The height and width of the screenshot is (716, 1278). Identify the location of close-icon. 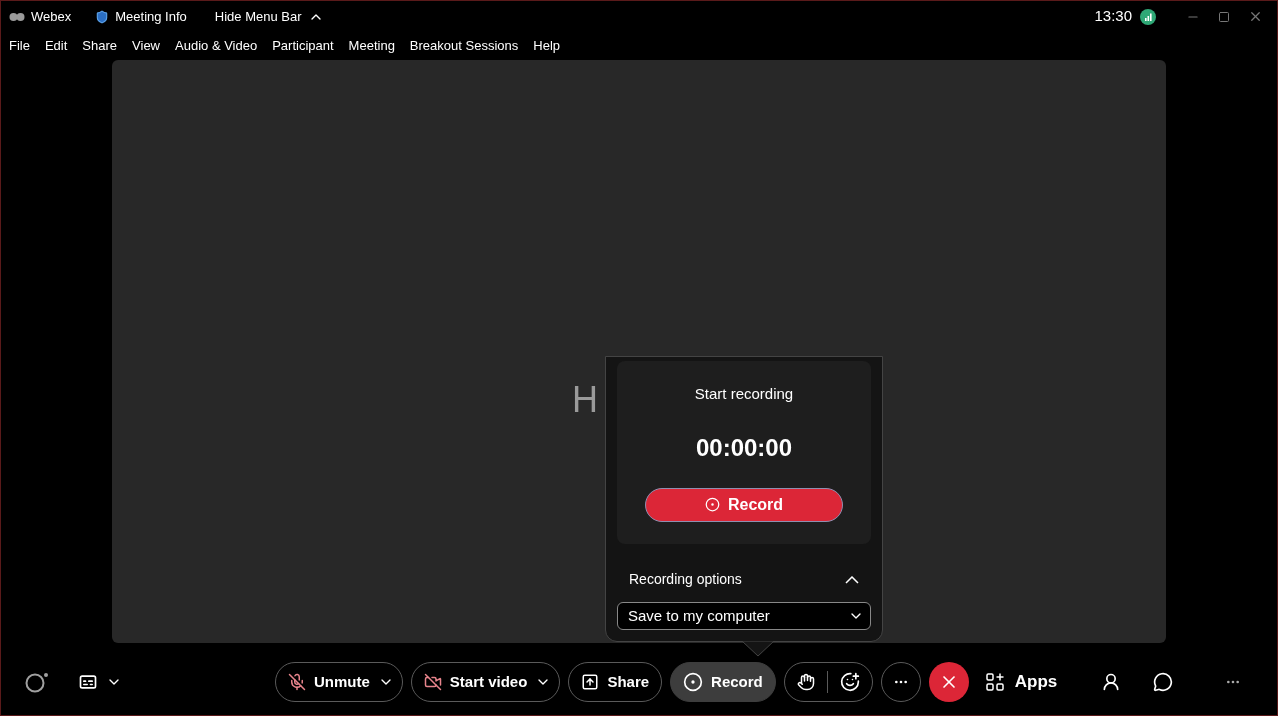
(1255, 16).